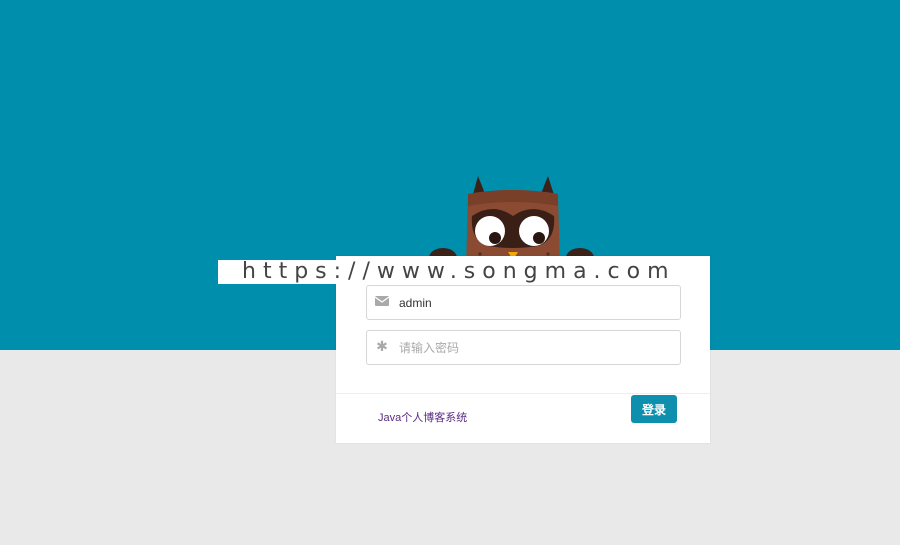  I want to click on card-divider, so click(523, 393).